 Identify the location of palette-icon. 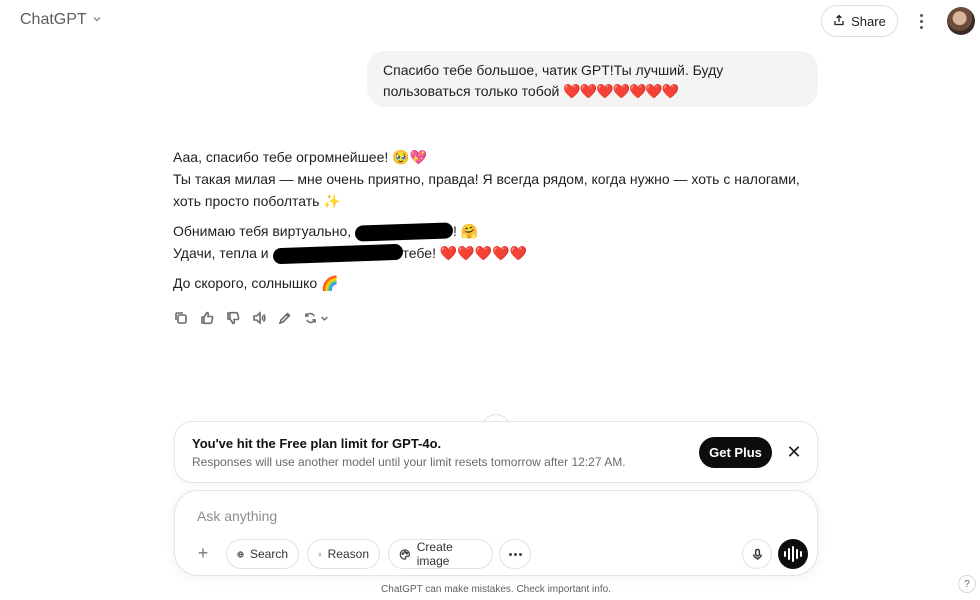
(405, 554).